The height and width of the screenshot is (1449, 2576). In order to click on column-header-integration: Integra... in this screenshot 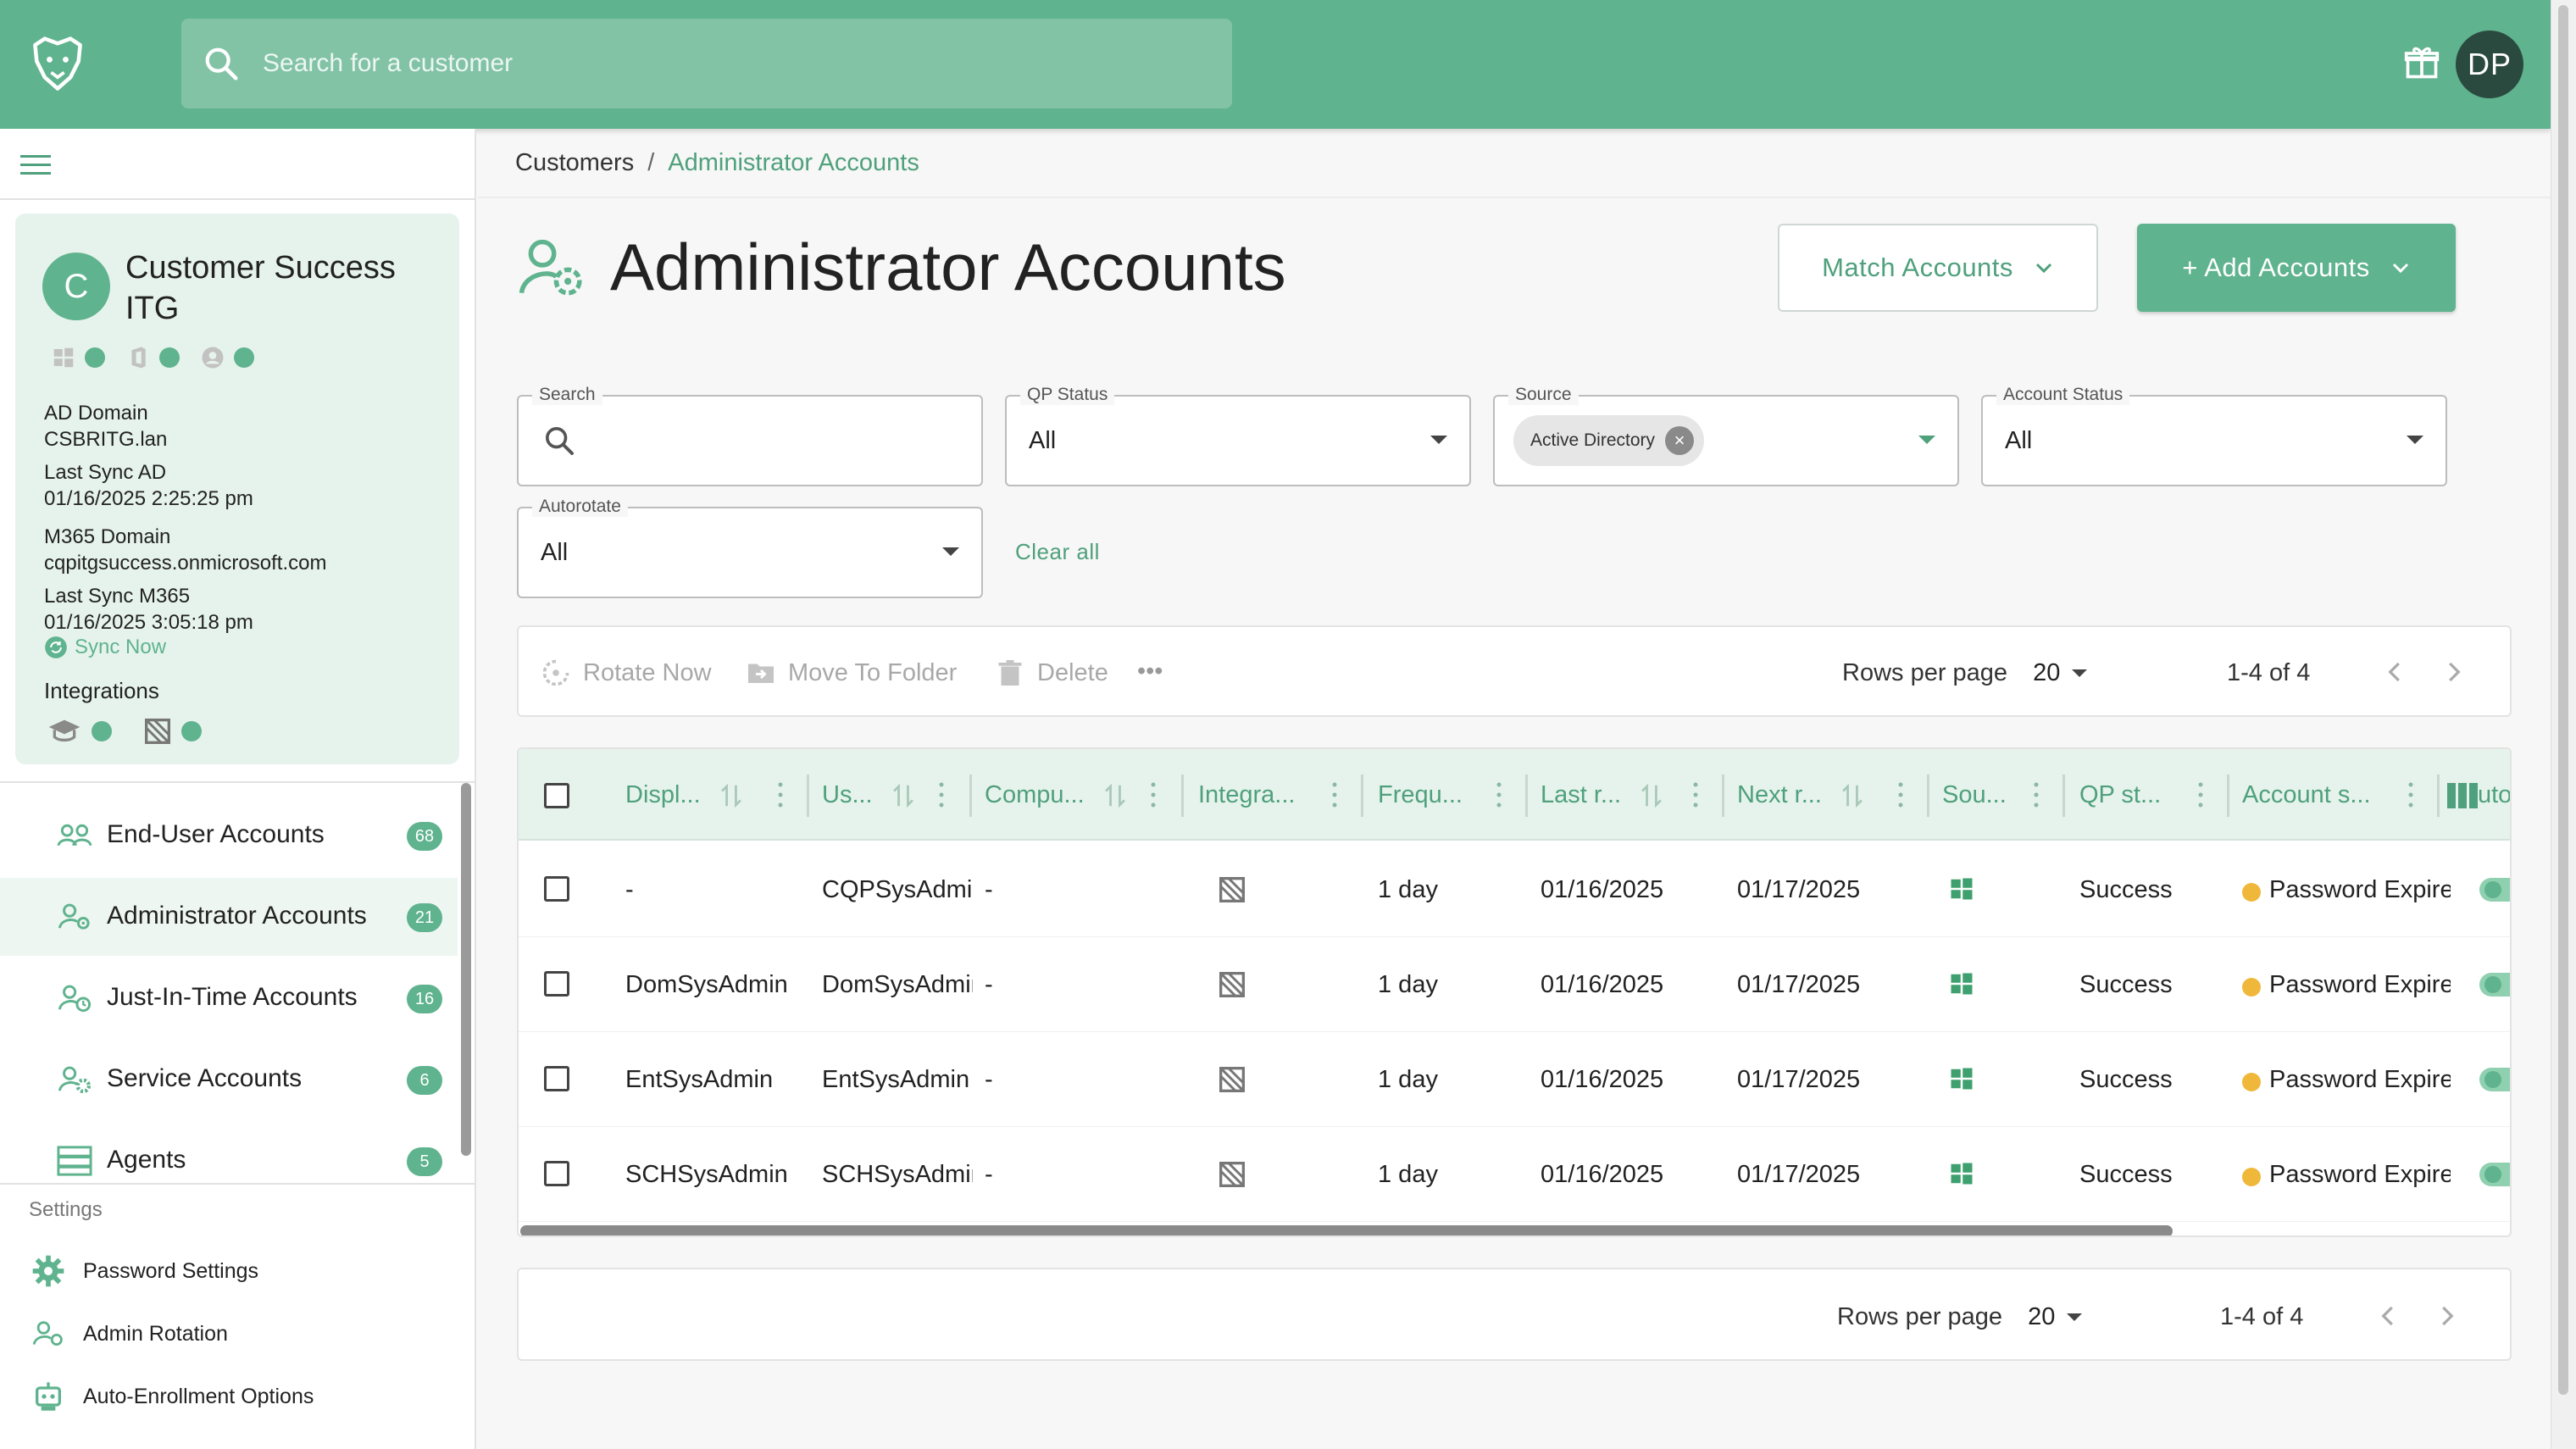, I will do `click(1246, 795)`.